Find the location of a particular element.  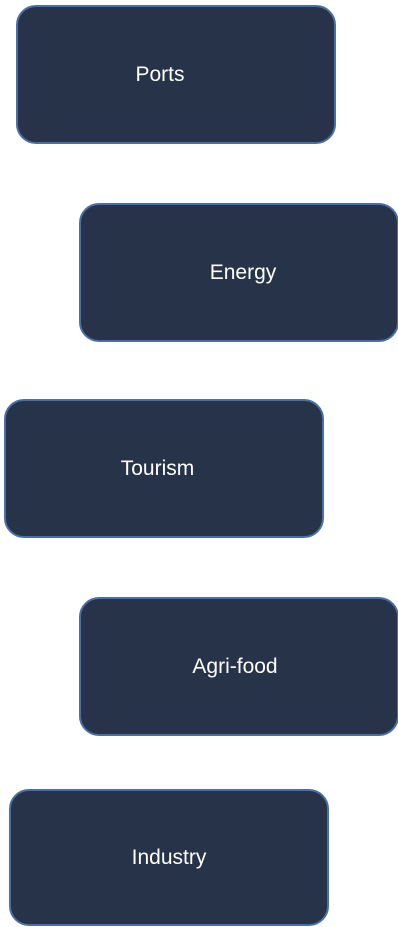

energy-label: Energy is located at coordinates (243, 272).